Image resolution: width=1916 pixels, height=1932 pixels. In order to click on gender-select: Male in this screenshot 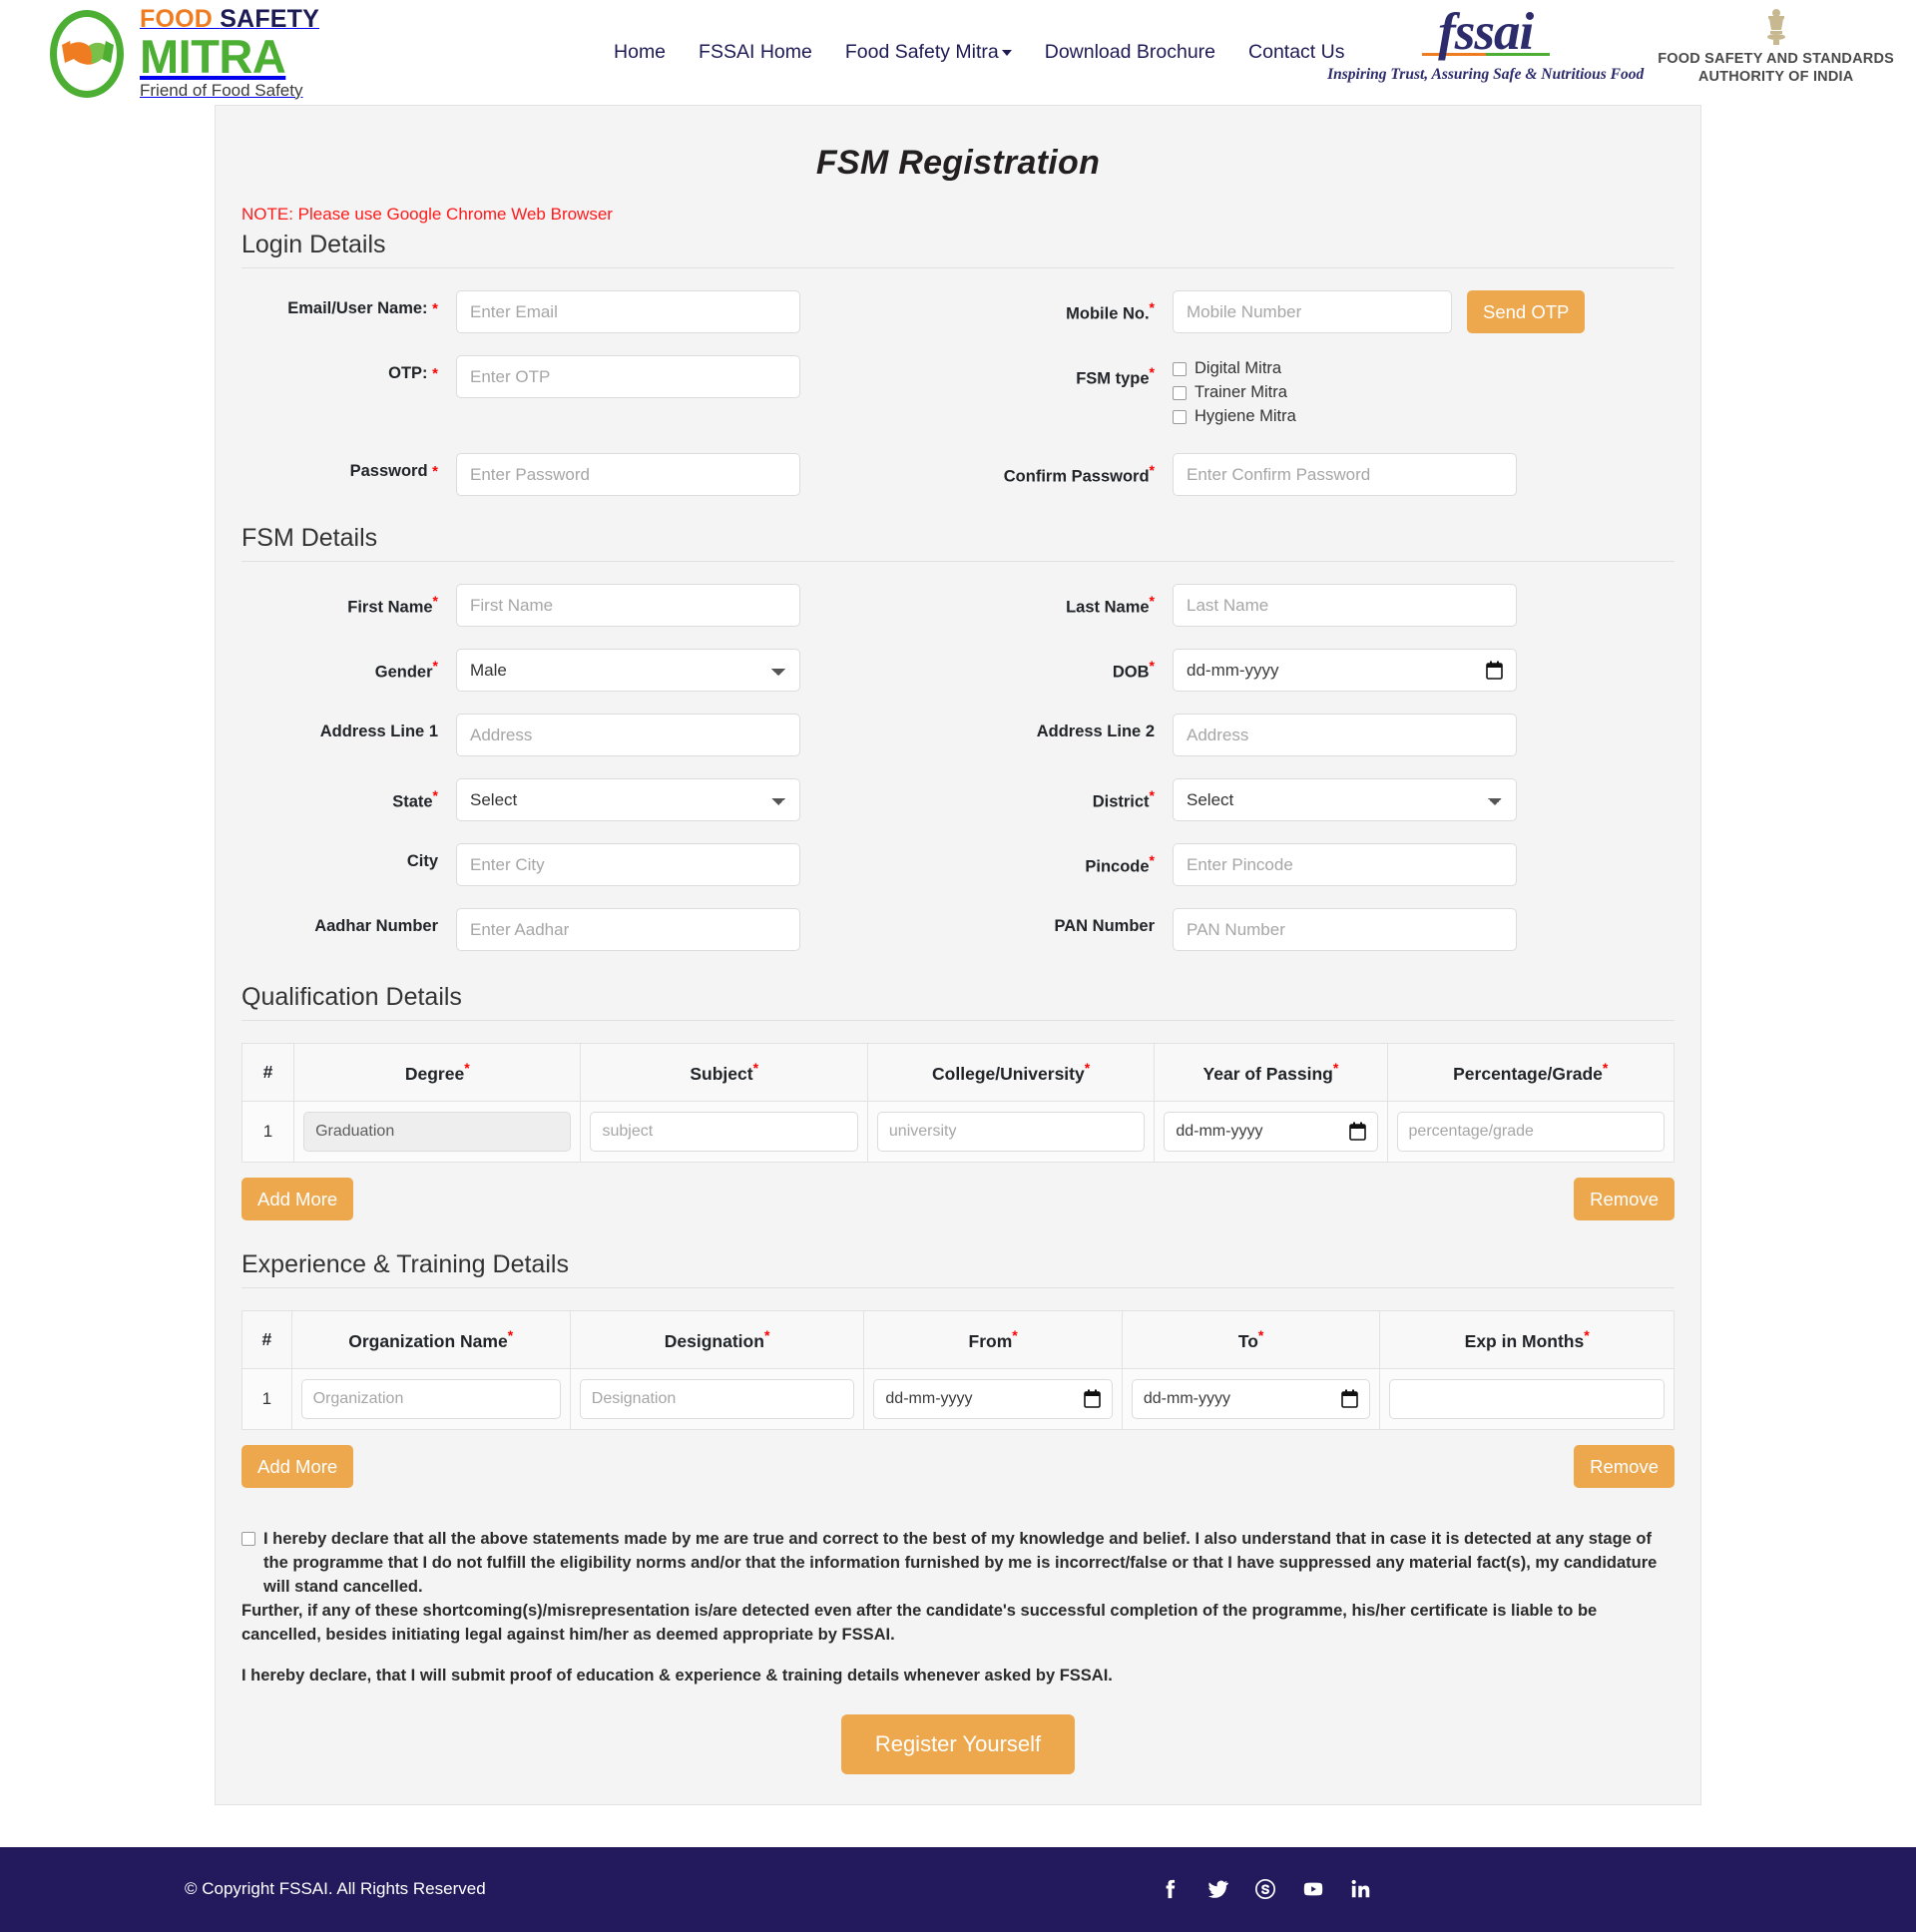, I will do `click(628, 671)`.